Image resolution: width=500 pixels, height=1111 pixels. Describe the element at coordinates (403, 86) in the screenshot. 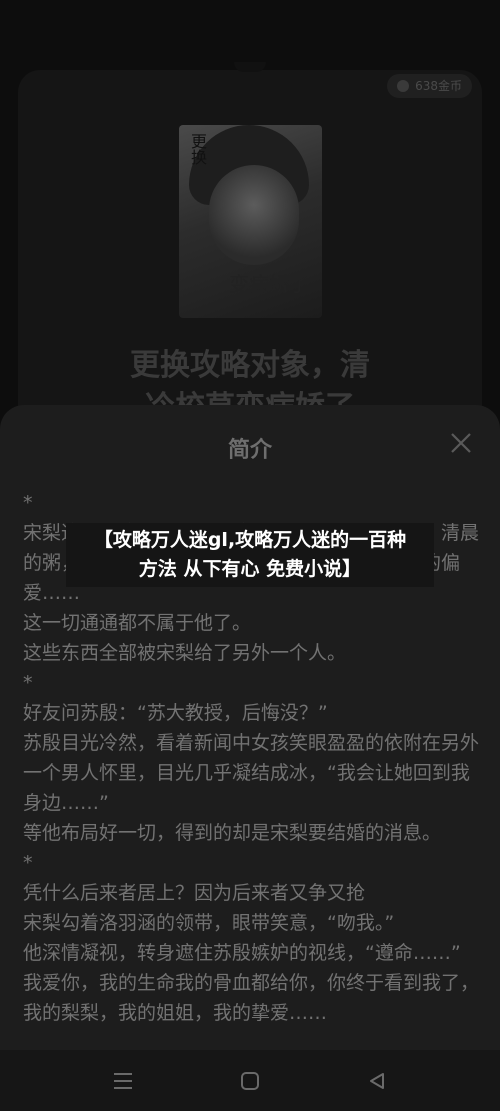

I see `coin-icon` at that location.